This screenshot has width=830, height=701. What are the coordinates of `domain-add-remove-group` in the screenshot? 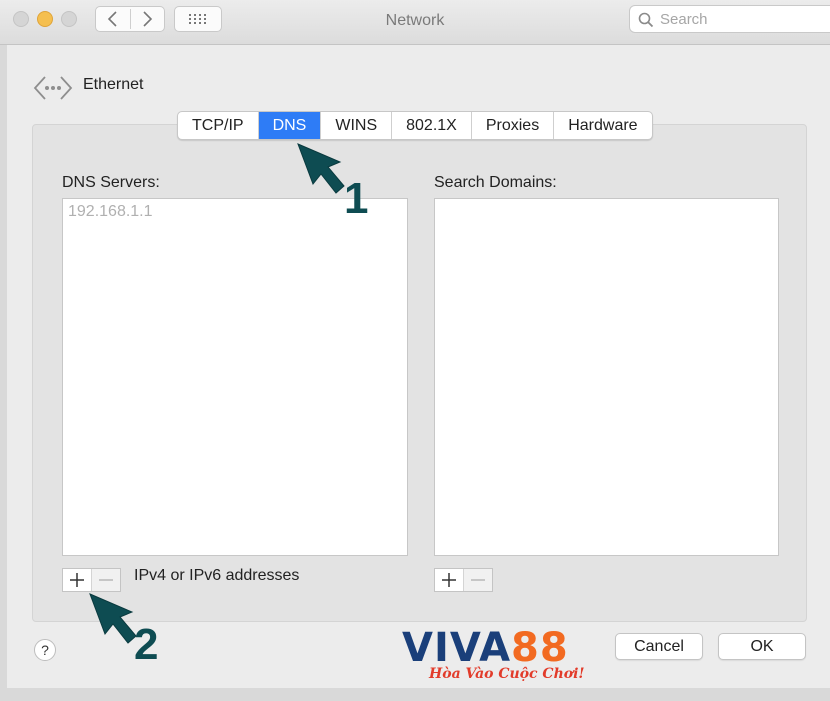 It's located at (463, 580).